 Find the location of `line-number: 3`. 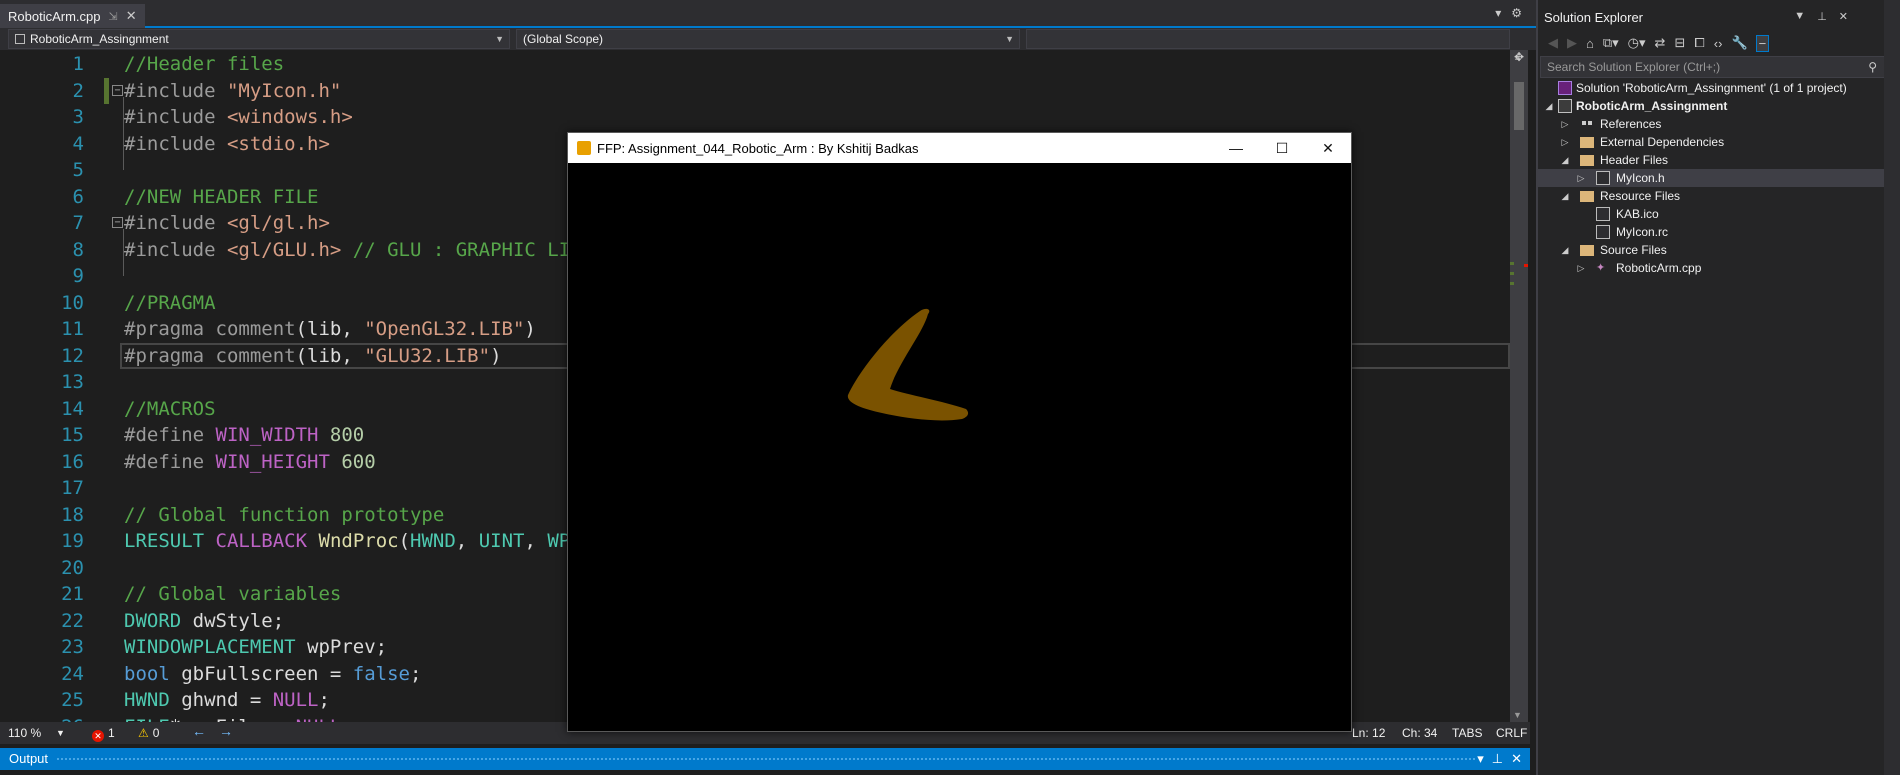

line-number: 3 is located at coordinates (78, 117).